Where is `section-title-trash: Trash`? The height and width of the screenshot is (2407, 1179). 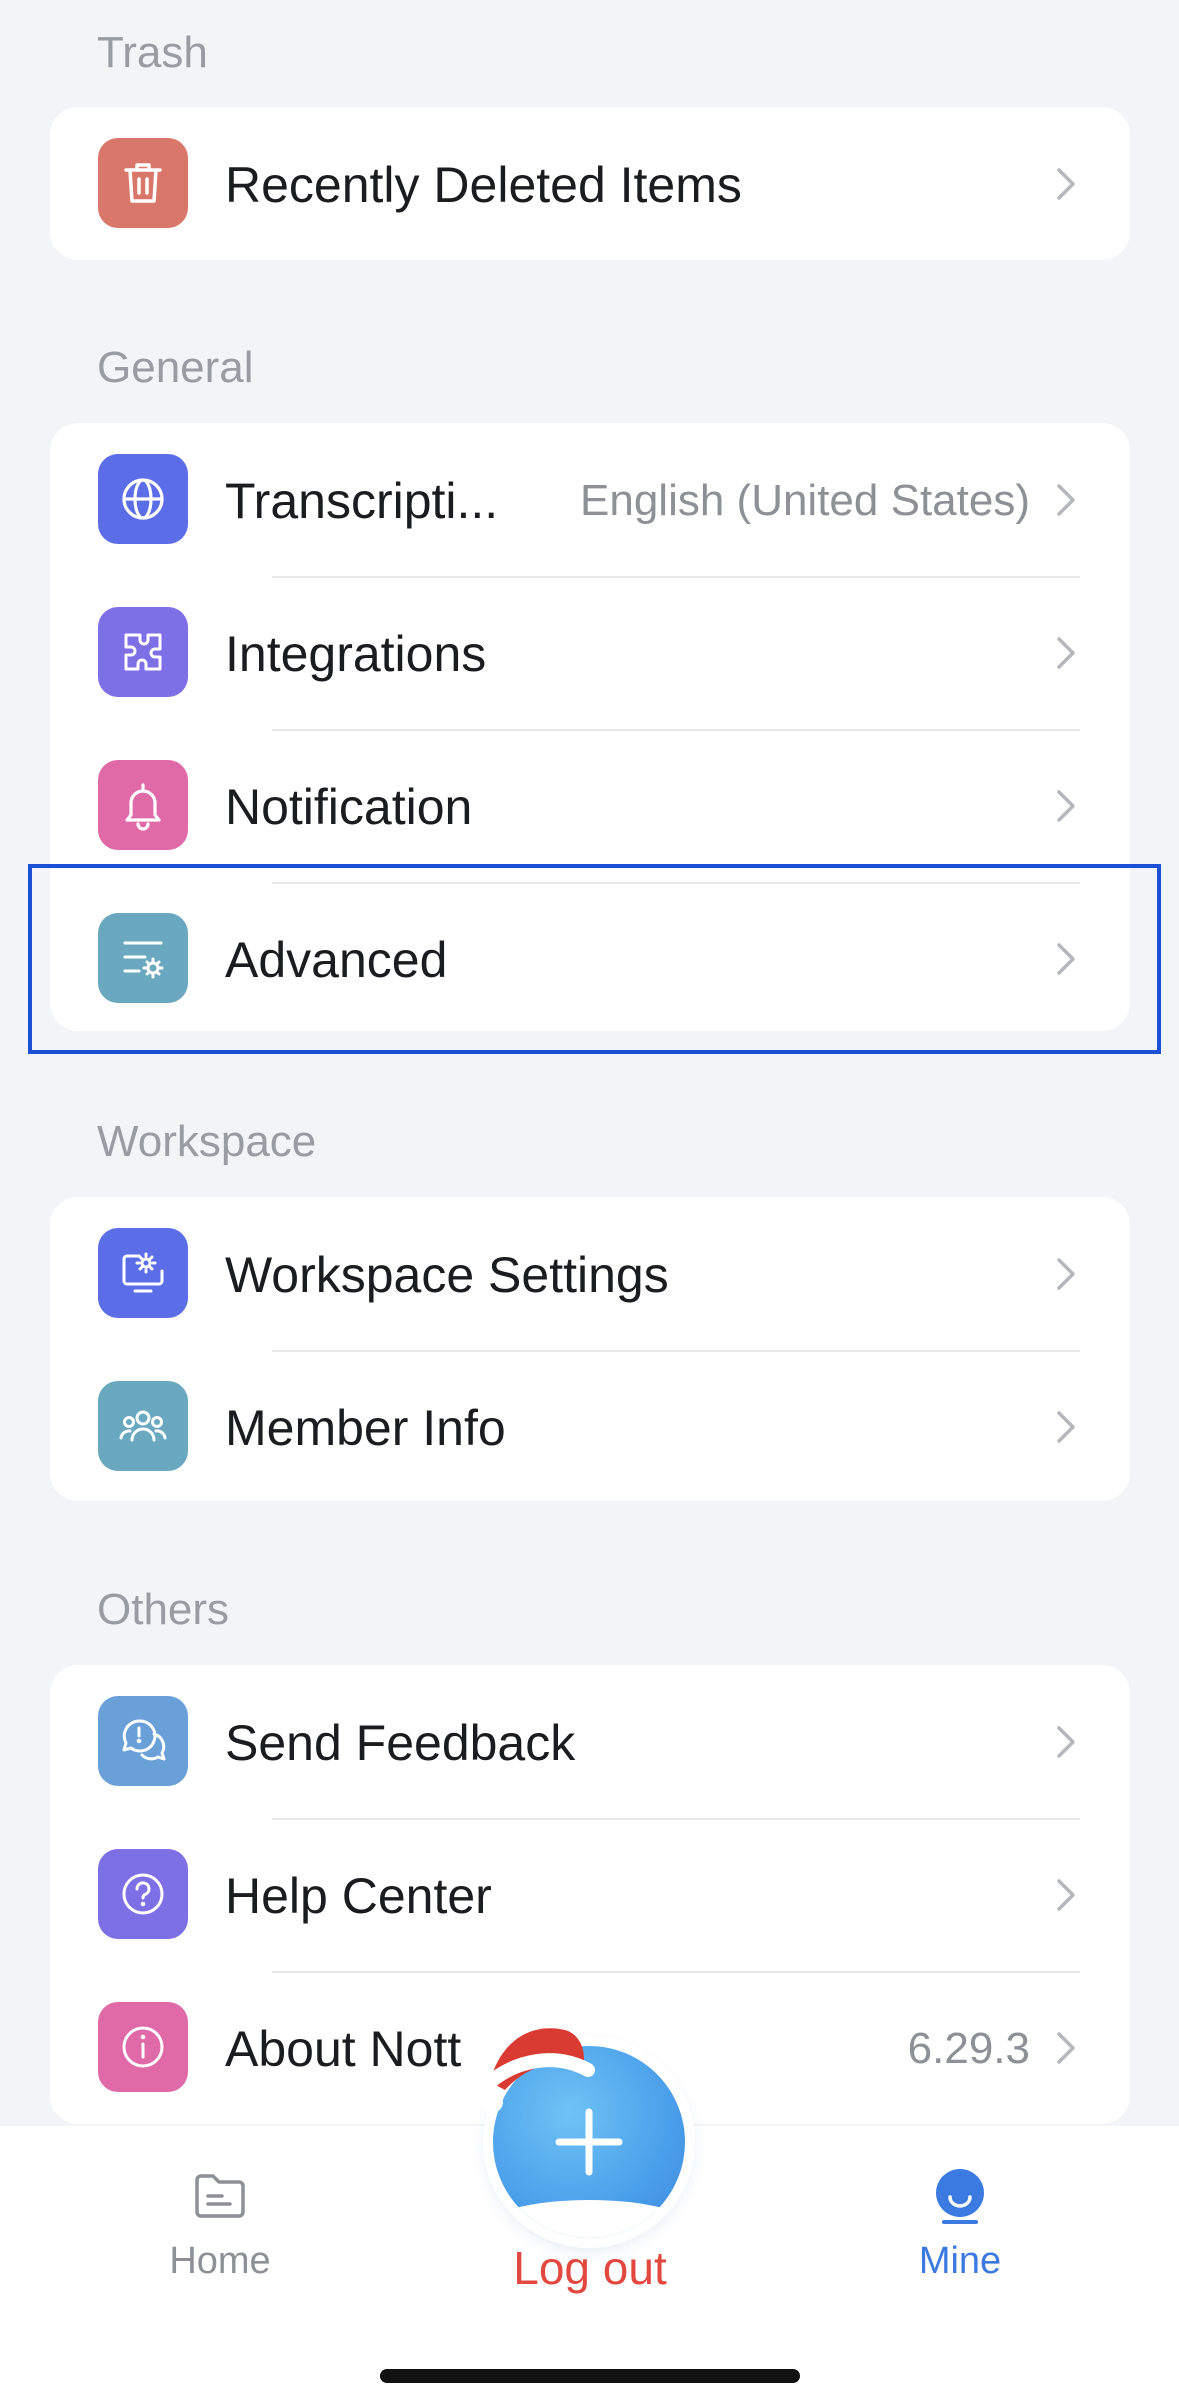 section-title-trash: Trash is located at coordinates (152, 52).